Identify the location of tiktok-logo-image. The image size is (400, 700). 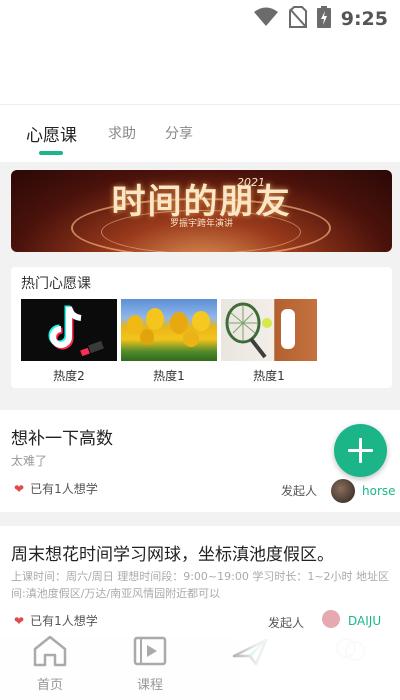
(69, 330).